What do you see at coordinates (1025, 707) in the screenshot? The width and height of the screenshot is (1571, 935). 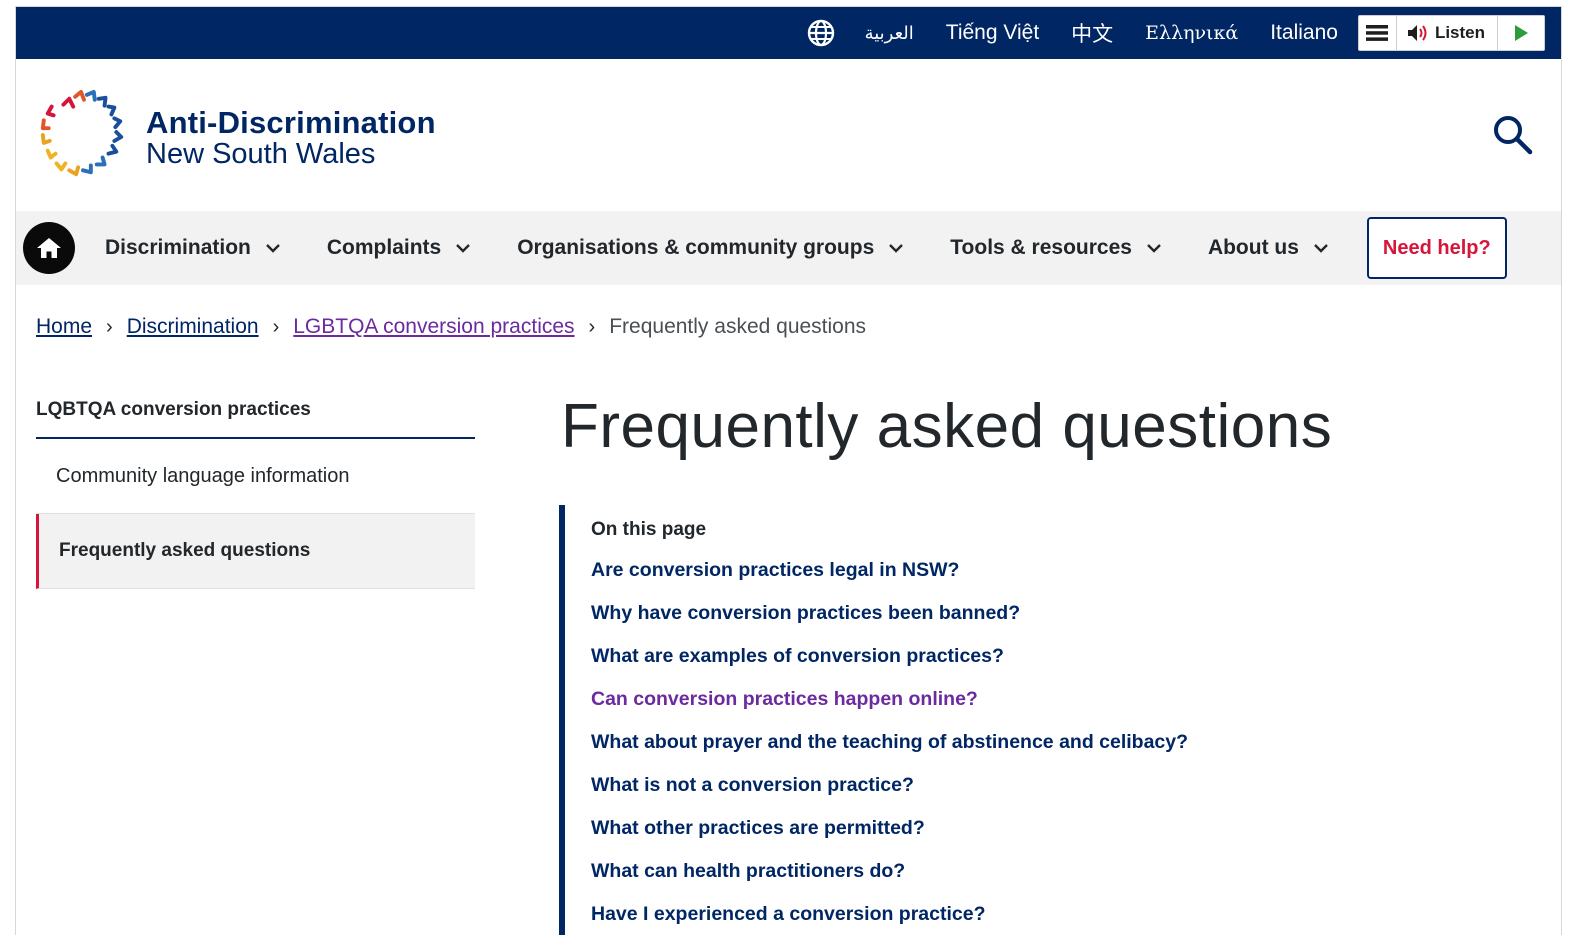 I see `toc-link: Can conversion practices happen online?` at bounding box center [1025, 707].